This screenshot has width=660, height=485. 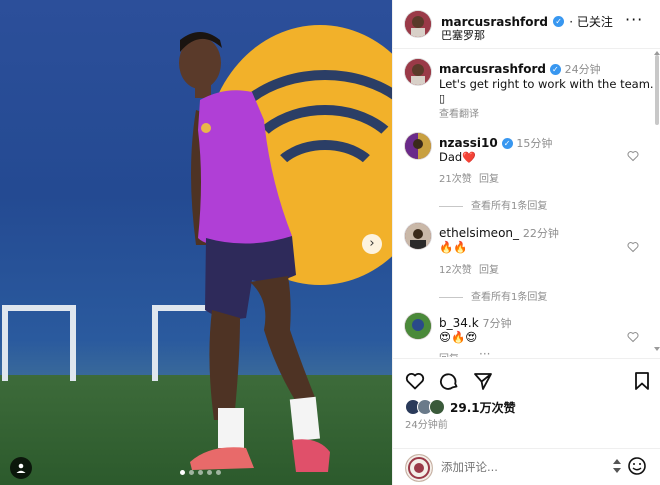 What do you see at coordinates (442, 98) in the screenshot?
I see `caption-extra-glyph: ▯` at bounding box center [442, 98].